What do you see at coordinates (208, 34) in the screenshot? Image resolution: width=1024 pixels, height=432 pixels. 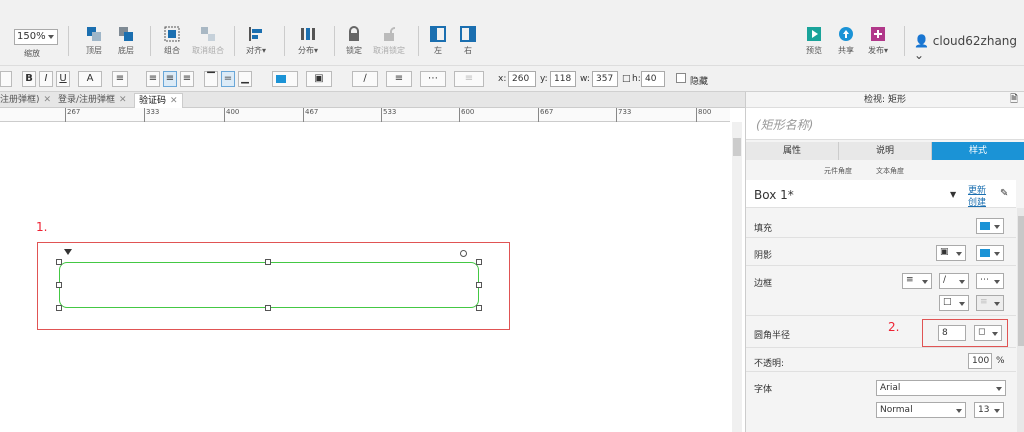 I see `ungroup-icon` at bounding box center [208, 34].